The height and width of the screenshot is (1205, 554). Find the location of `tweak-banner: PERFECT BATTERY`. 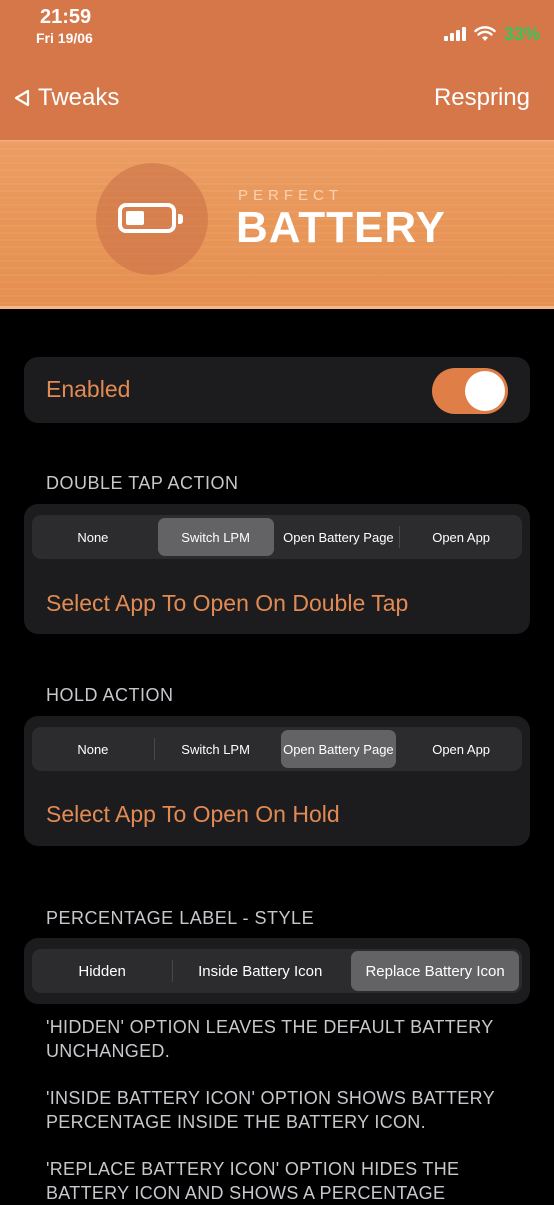

tweak-banner: PERFECT BATTERY is located at coordinates (277, 224).